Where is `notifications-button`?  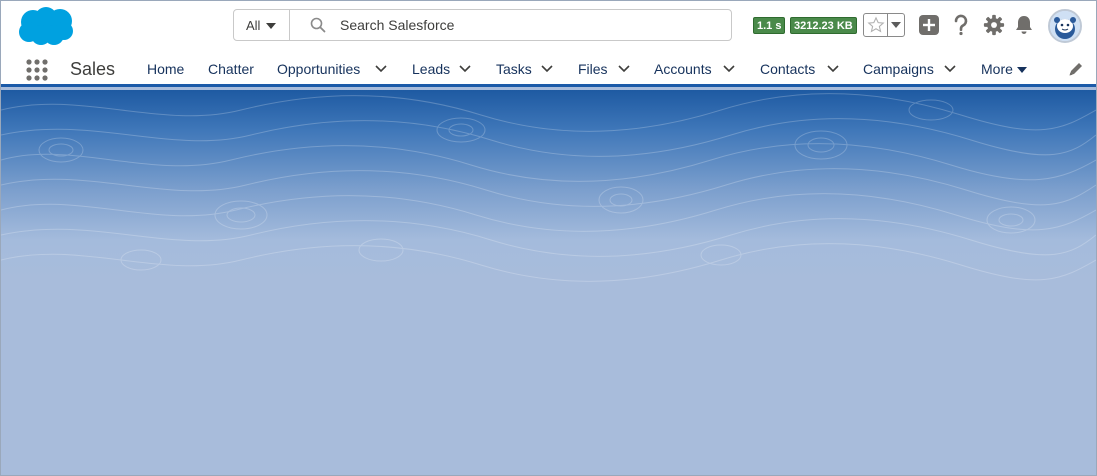
notifications-button is located at coordinates (1024, 25).